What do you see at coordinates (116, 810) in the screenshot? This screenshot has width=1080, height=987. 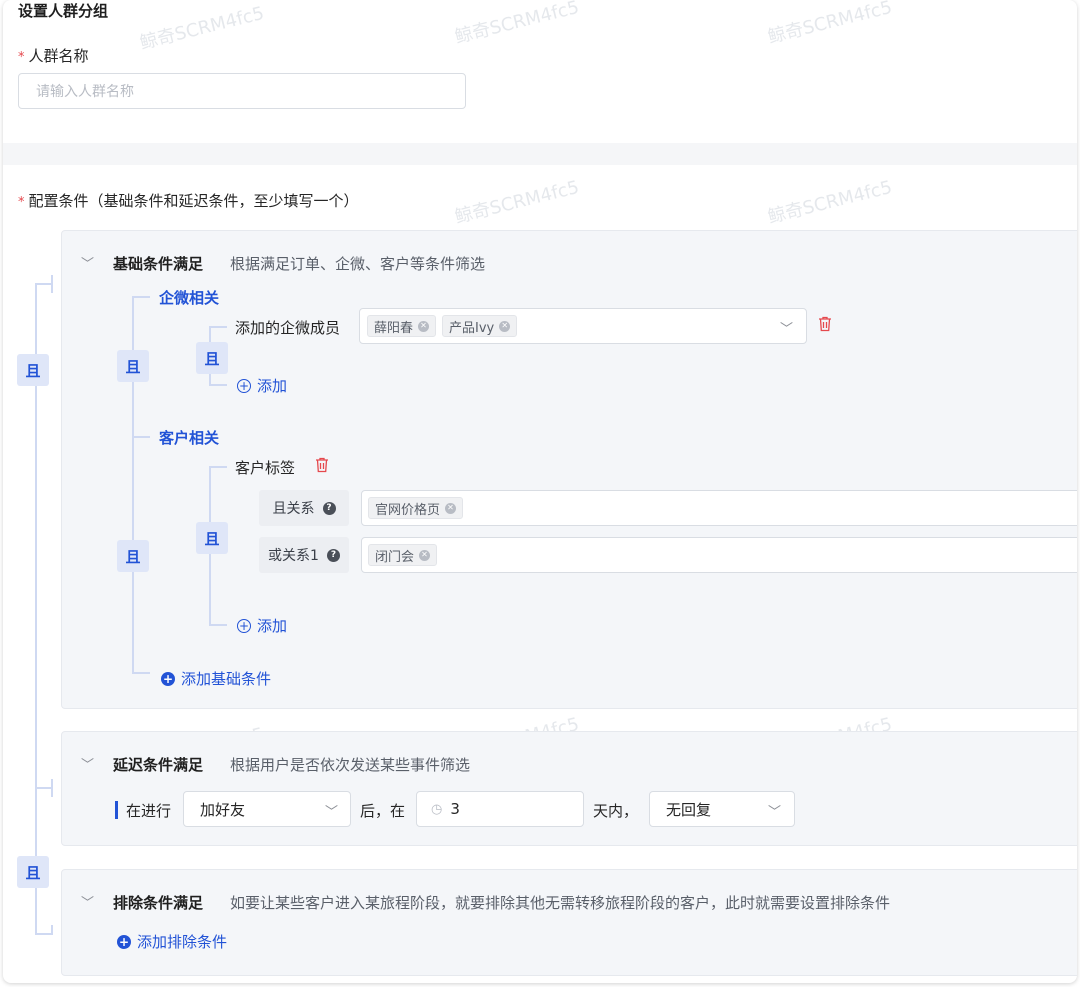 I see `accent-bar` at bounding box center [116, 810].